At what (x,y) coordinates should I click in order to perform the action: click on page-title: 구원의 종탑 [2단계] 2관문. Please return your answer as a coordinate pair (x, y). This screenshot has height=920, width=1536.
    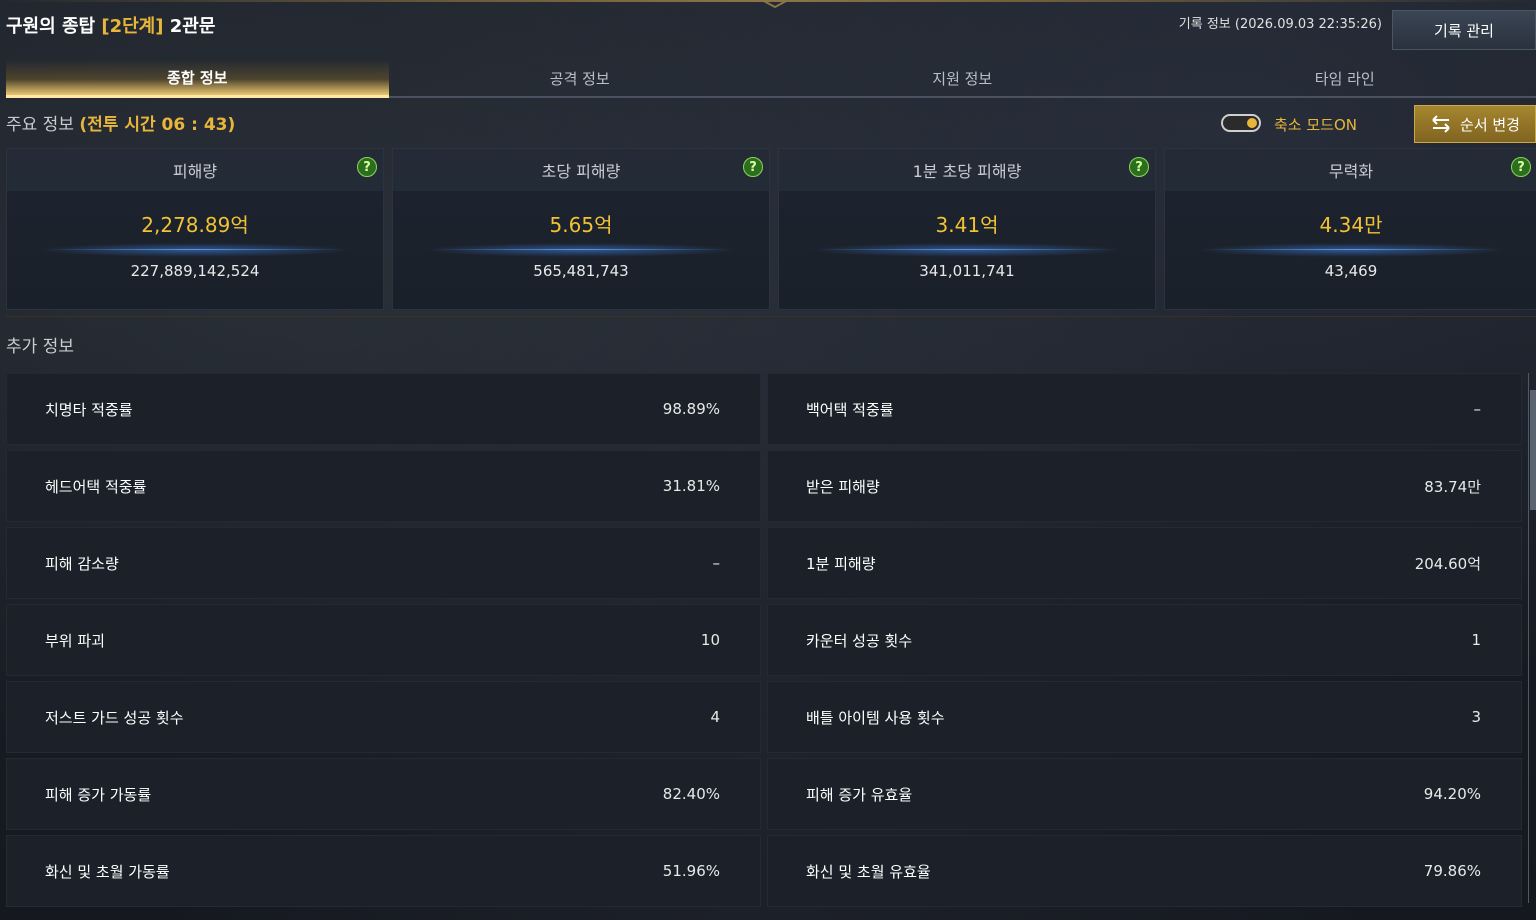
    Looking at the image, I should click on (110, 25).